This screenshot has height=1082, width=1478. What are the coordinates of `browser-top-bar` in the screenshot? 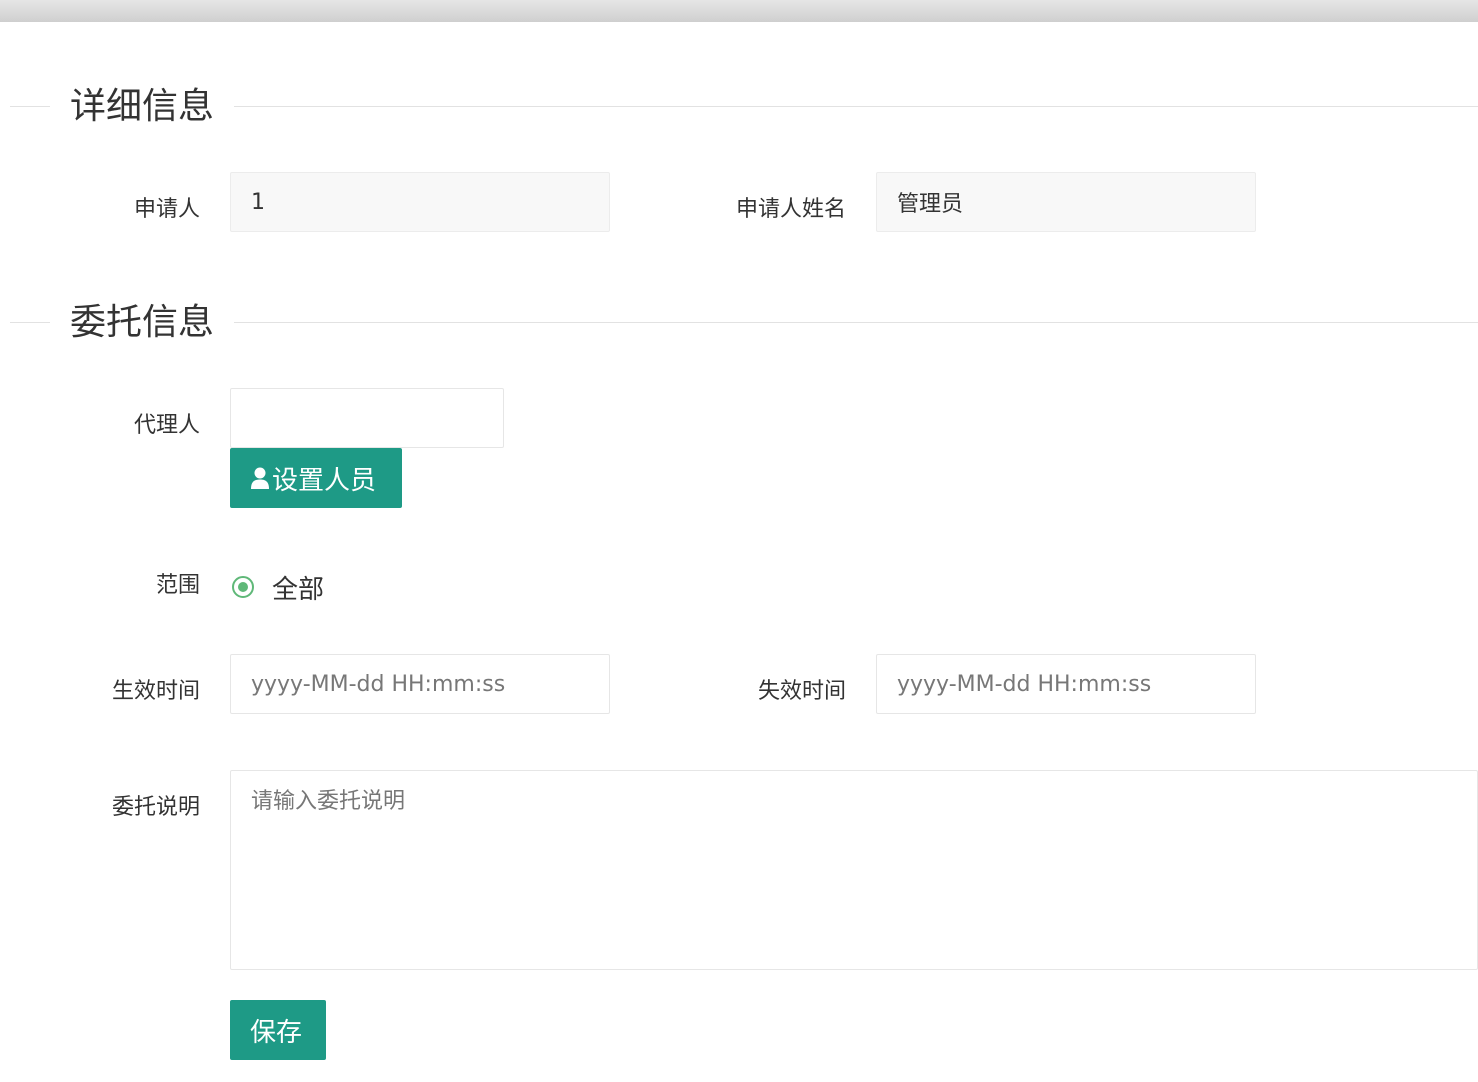 It's located at (739, 11).